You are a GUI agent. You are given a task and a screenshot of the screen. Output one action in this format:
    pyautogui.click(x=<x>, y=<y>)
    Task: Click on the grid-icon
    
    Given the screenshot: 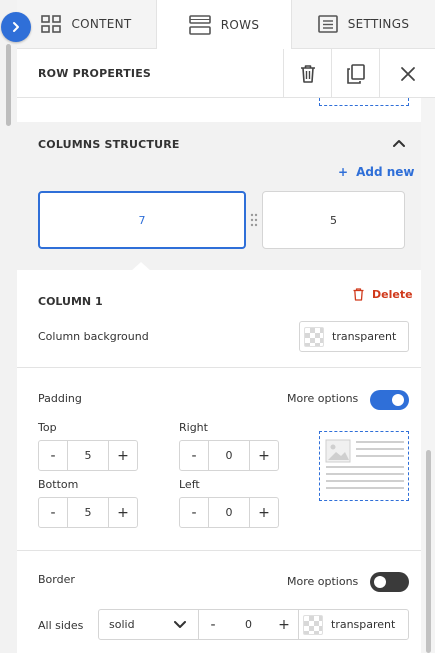 What is the action you would take?
    pyautogui.click(x=51, y=24)
    